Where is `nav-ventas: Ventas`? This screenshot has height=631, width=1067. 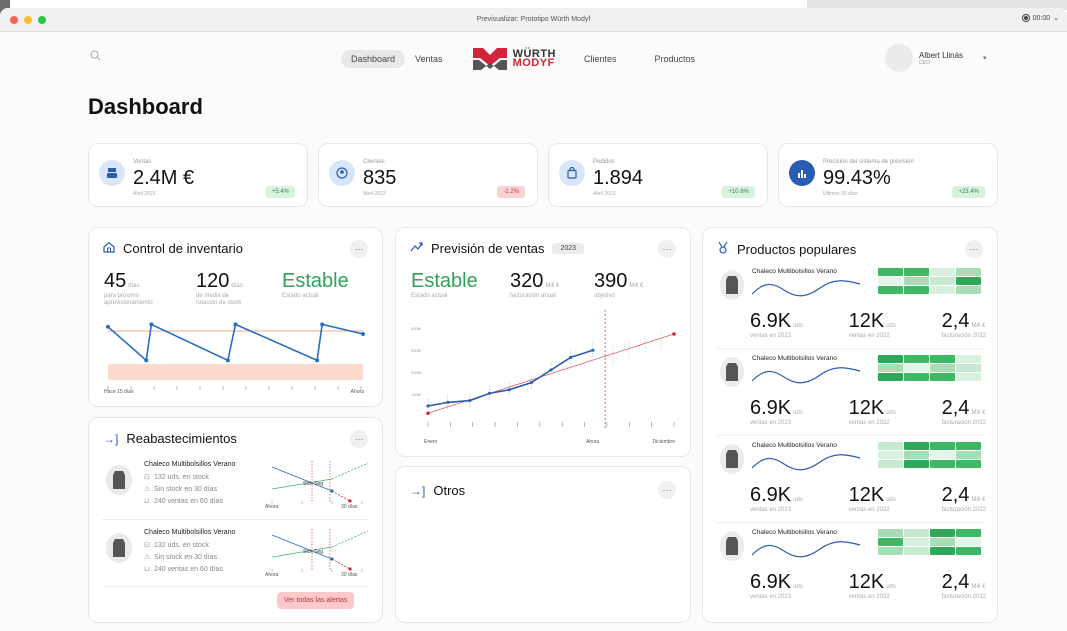 nav-ventas: Ventas is located at coordinates (429, 59).